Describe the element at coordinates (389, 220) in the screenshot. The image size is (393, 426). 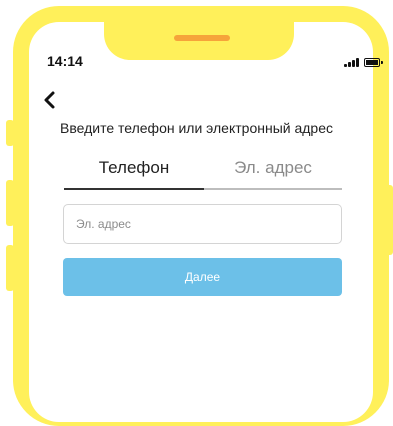
I see `side-button-power` at that location.